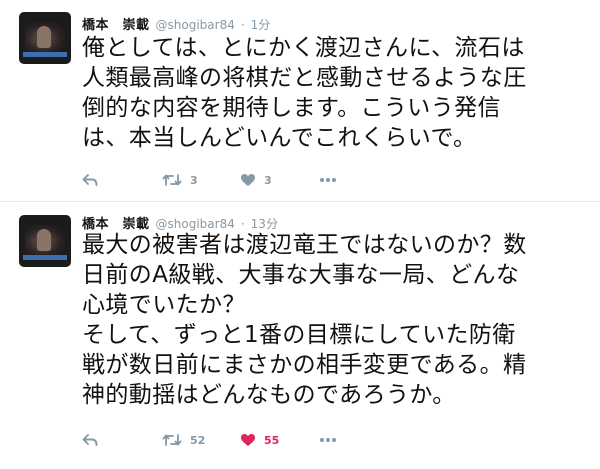 This screenshot has width=600, height=469. Describe the element at coordinates (261, 24) in the screenshot. I see `timestamp: 1分` at that location.